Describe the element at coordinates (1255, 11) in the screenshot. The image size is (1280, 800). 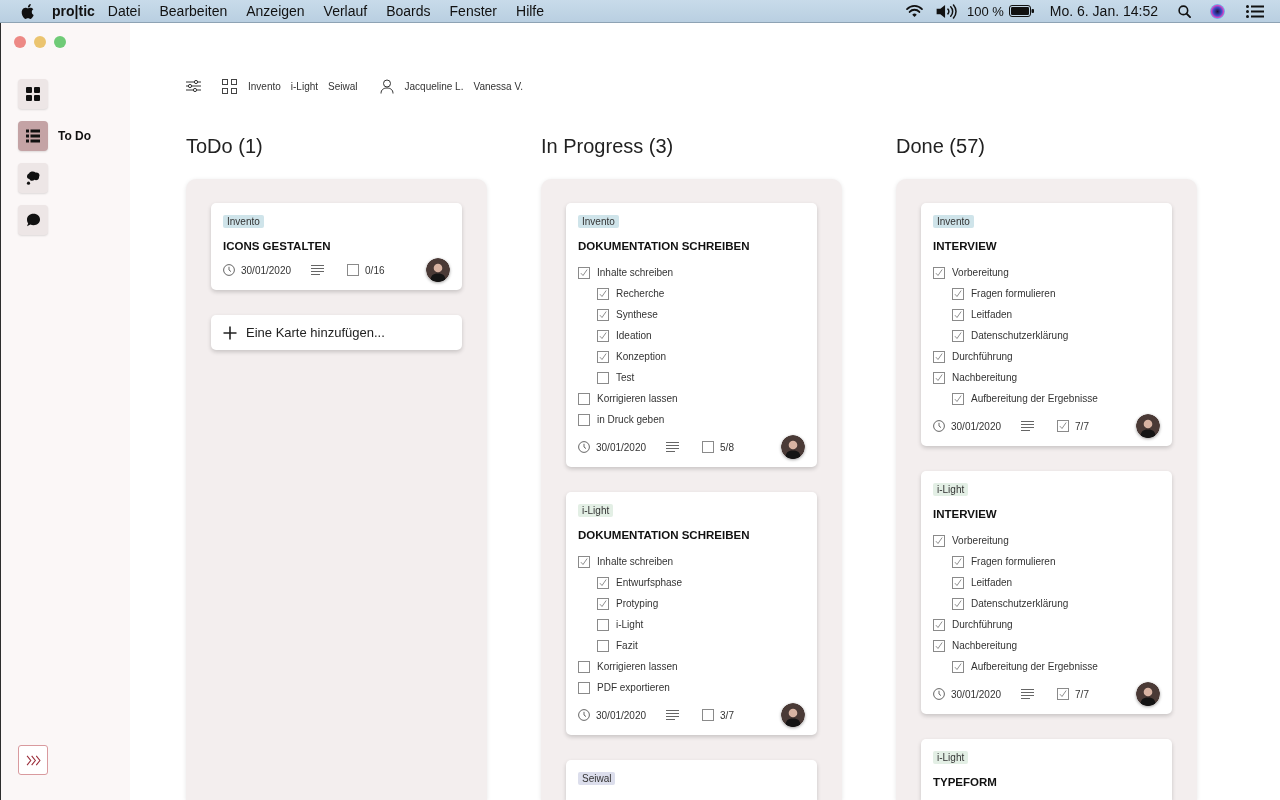
I see `list-icon` at that location.